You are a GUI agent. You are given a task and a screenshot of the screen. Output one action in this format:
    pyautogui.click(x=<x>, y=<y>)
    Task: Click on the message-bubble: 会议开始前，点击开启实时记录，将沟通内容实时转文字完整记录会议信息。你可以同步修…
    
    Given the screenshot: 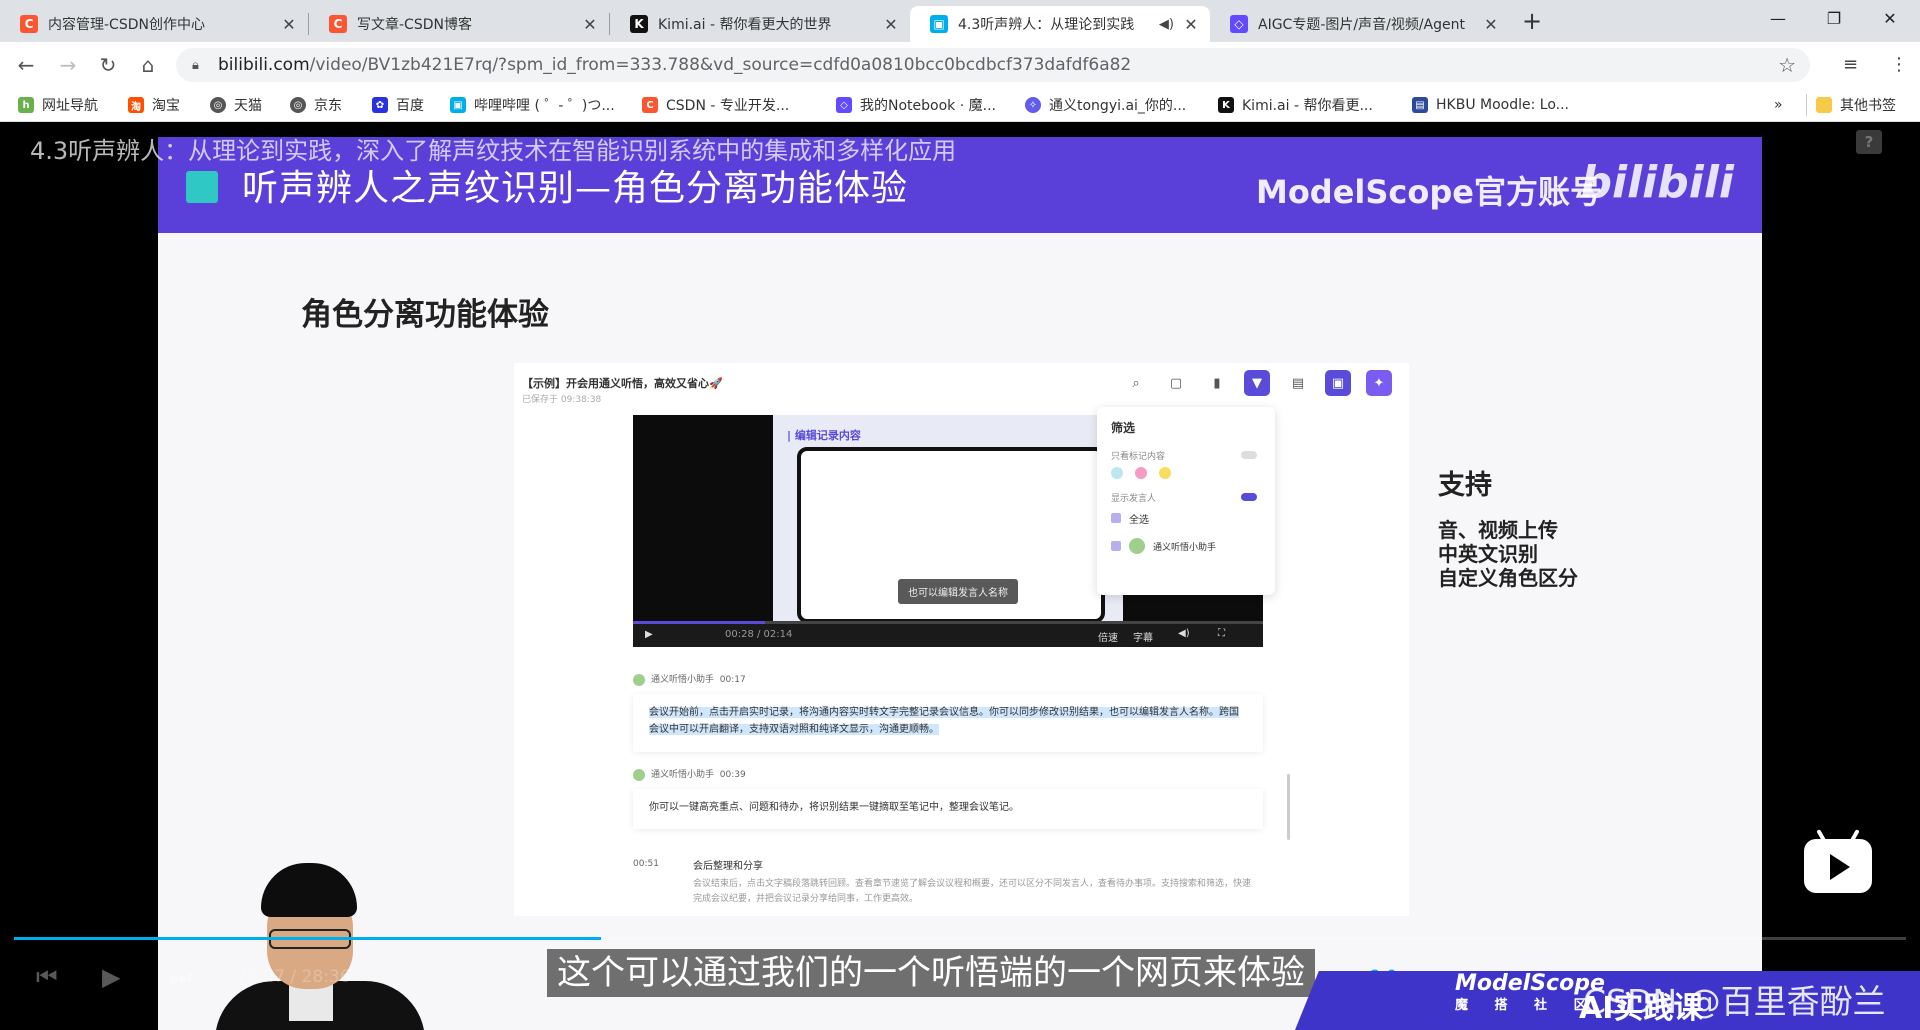 What is the action you would take?
    pyautogui.click(x=948, y=723)
    